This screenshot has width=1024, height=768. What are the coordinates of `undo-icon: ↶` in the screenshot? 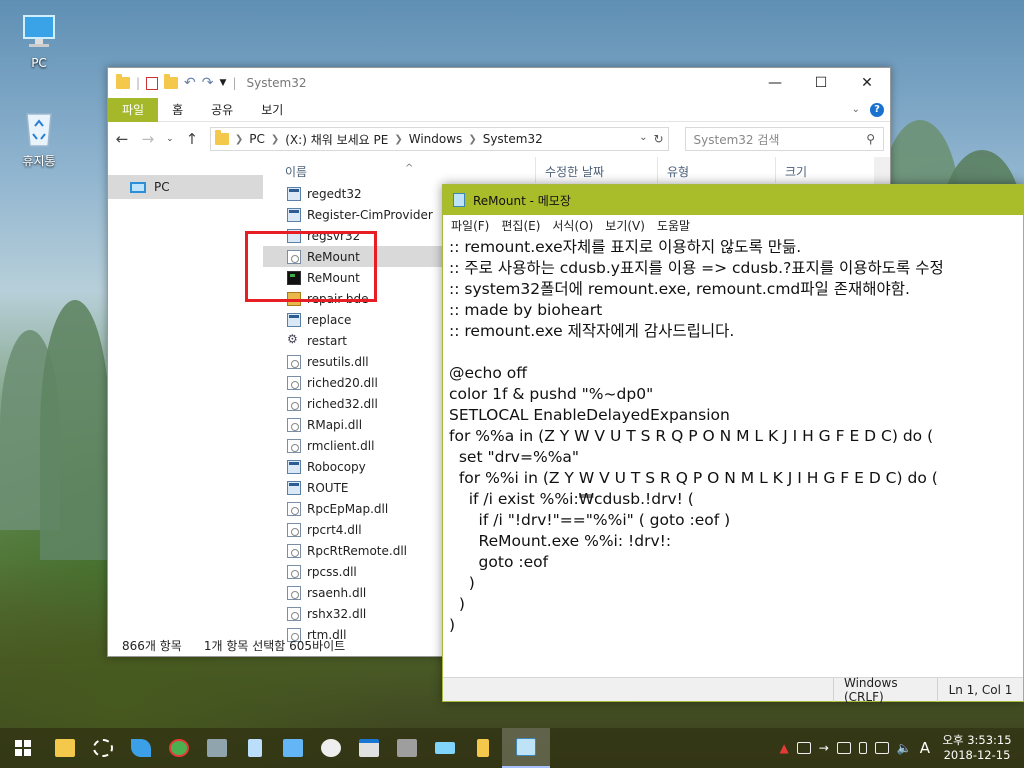 It's located at (190, 83).